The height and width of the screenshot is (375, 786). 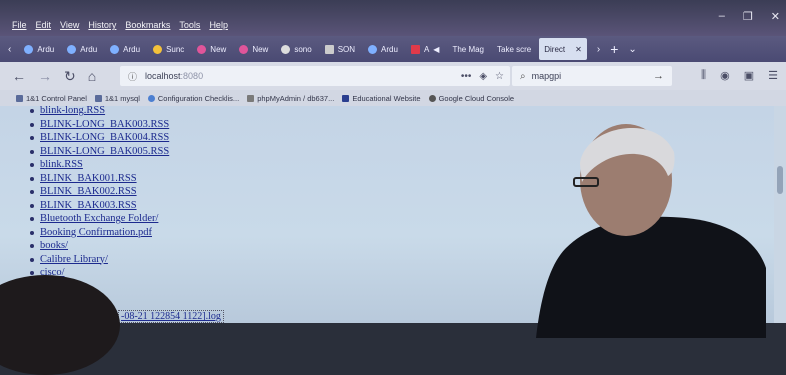 What do you see at coordinates (163, 76) in the screenshot?
I see `url-host: localhost` at bounding box center [163, 76].